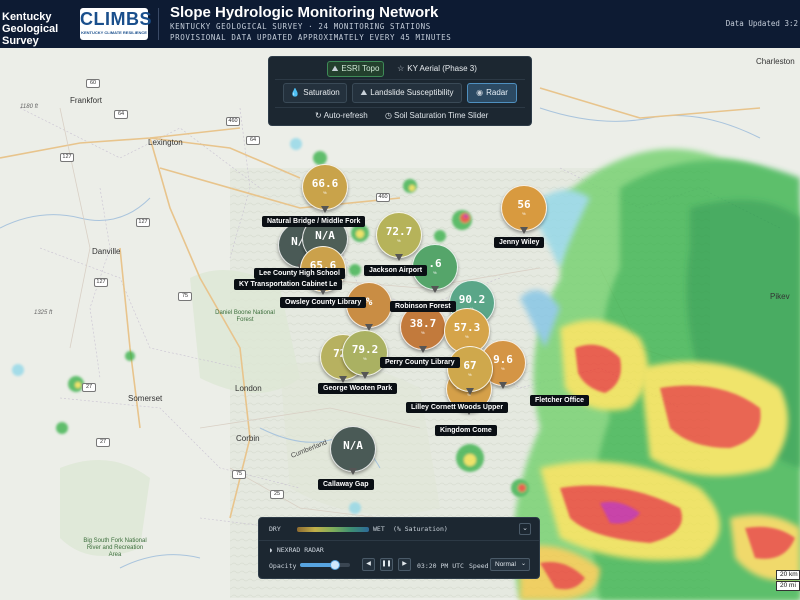 The height and width of the screenshot is (600, 800). Describe the element at coordinates (341, 115) in the screenshot. I see `auto-refresh-toggle: ↻ Auto-refresh` at that location.